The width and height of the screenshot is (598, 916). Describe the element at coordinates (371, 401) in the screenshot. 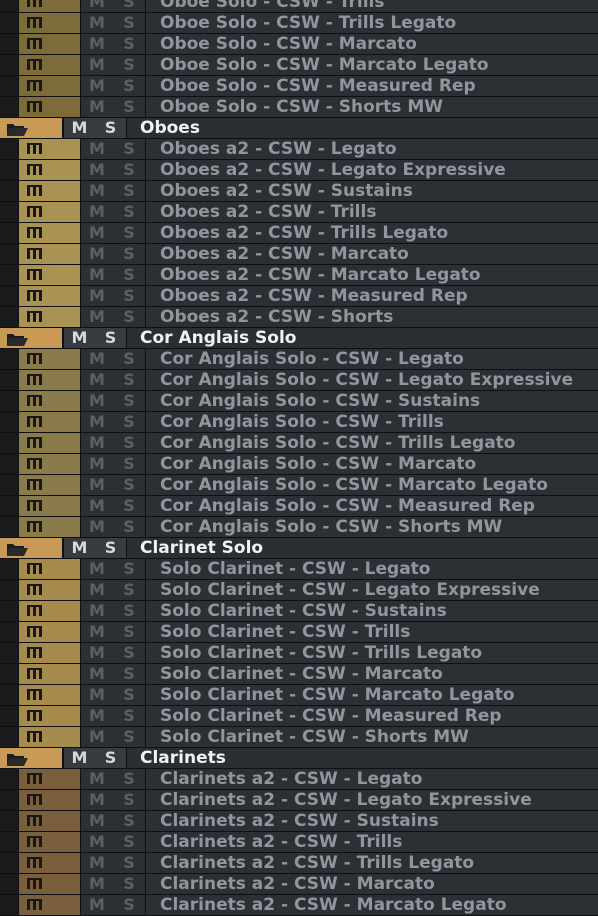

I see `track-name: Cor Anglais Solo - CSW - Sustains` at that location.